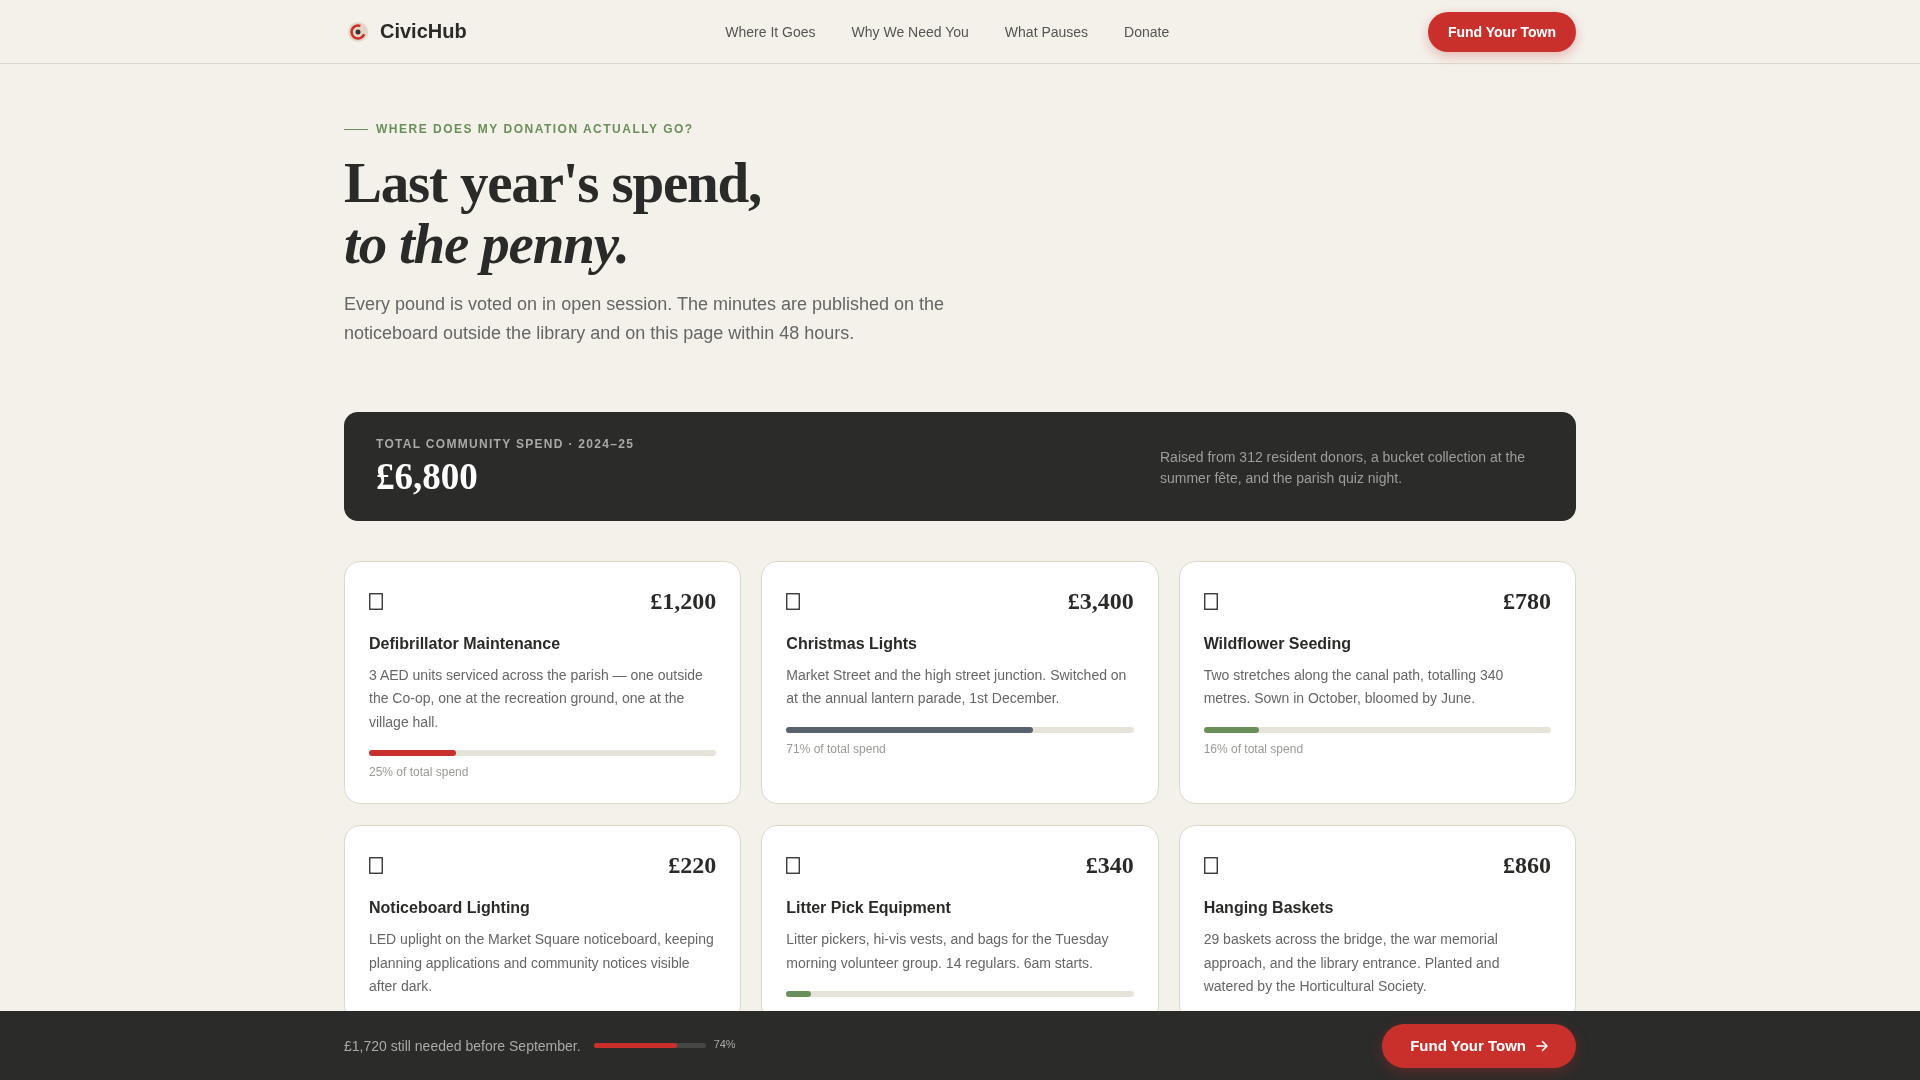 This screenshot has height=1080, width=1920. Describe the element at coordinates (1278, 644) in the screenshot. I see `card-title: Wildflower Seeding` at that location.